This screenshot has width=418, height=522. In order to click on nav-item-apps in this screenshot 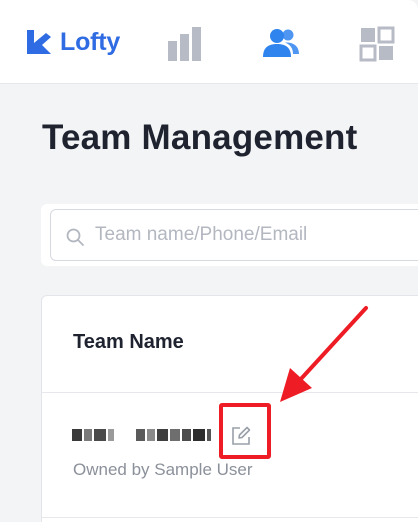, I will do `click(377, 44)`.